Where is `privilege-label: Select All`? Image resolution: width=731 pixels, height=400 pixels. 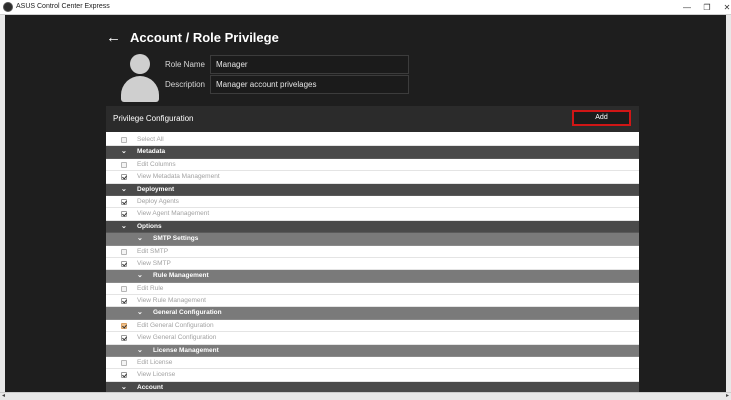 privilege-label: Select All is located at coordinates (150, 139).